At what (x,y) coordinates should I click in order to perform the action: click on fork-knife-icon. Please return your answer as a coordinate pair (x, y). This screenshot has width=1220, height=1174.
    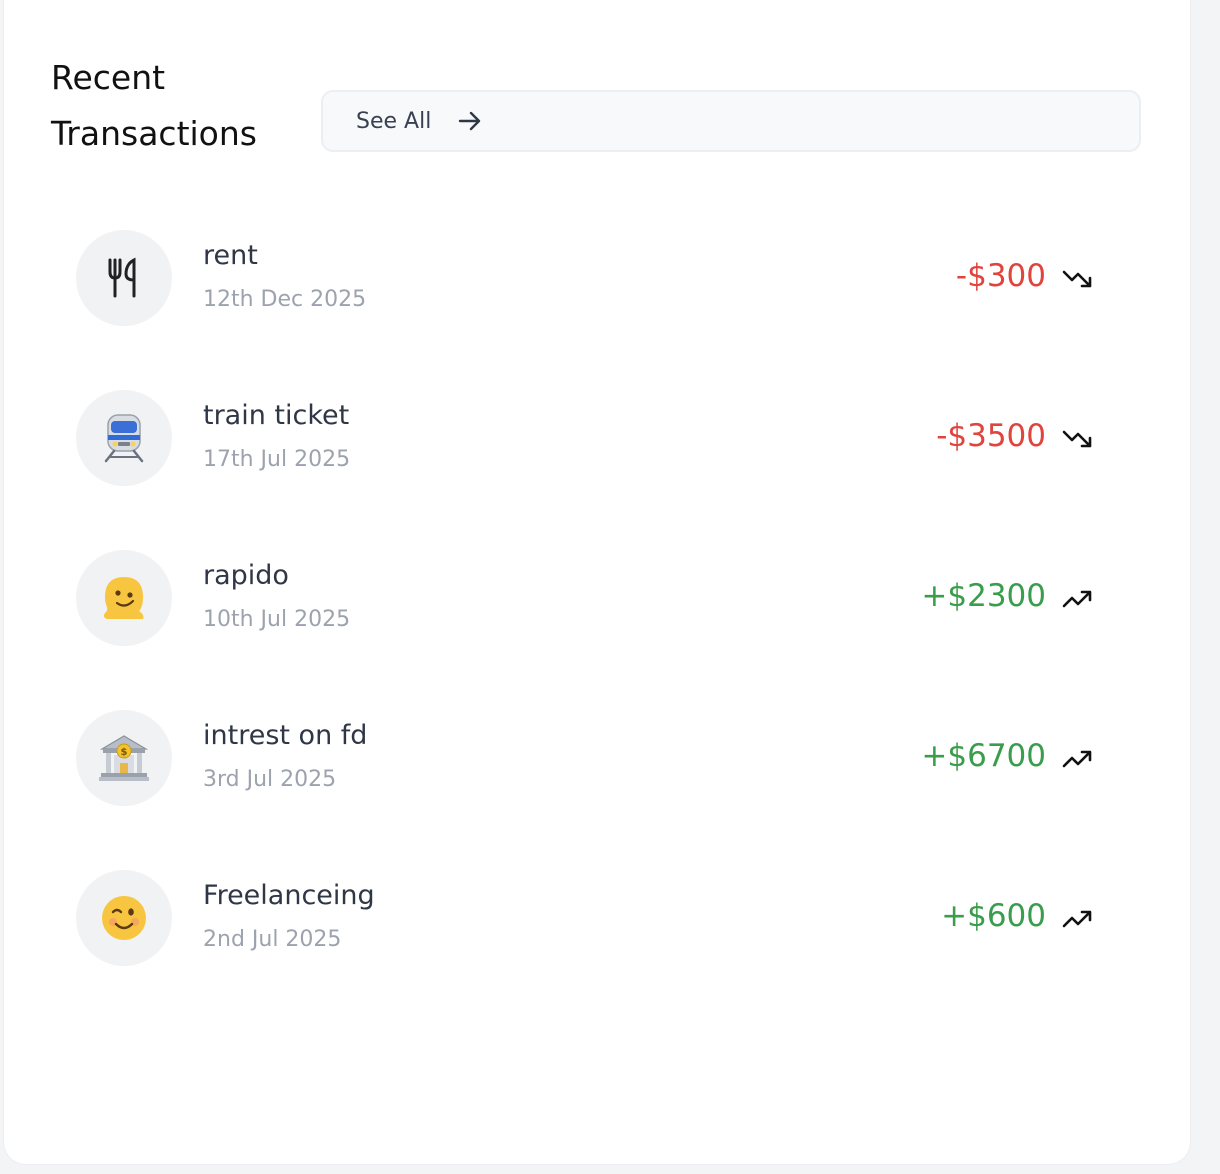
    Looking at the image, I should click on (124, 278).